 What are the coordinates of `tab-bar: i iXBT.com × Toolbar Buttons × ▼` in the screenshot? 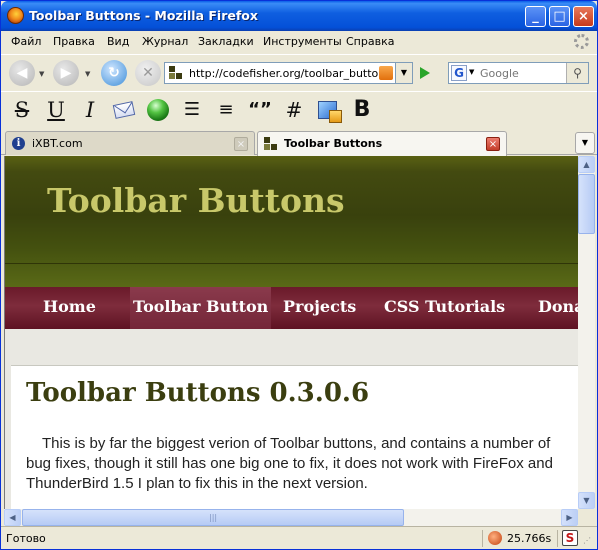 It's located at (299, 142).